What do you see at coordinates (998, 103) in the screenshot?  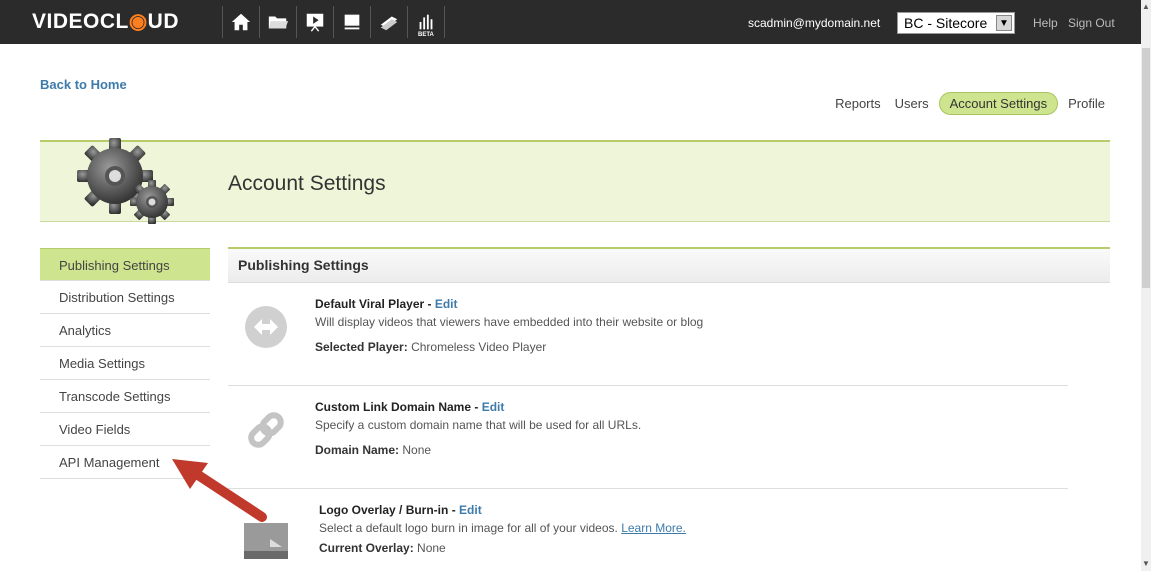 I see `subnav-account-settings: Account Settings` at bounding box center [998, 103].